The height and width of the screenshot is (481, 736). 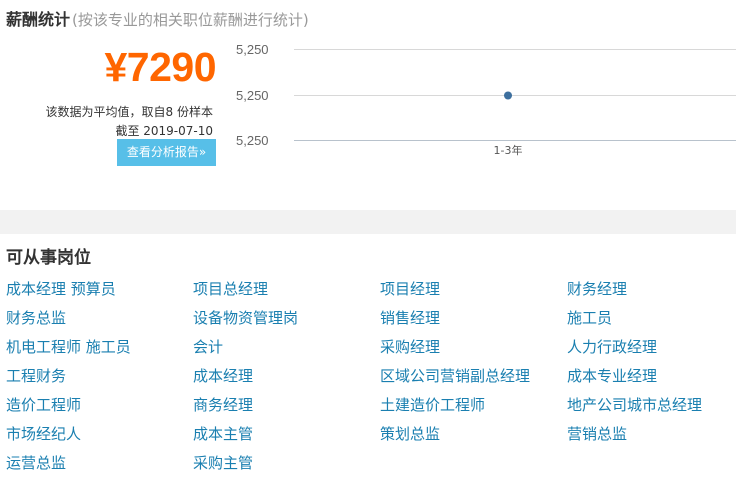 I want to click on salary-subtitle: (按该专业的相关职位薪酬进行统计), so click(x=190, y=20).